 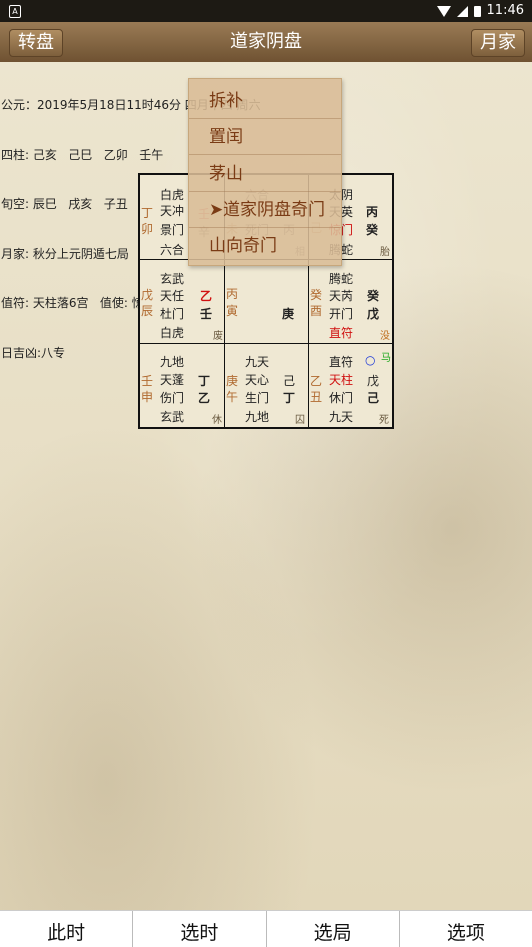 I want to click on palace-cell: 九地 天蓬 壬 伤门 申 玄武 丁 乙 休, so click(x=182, y=385).